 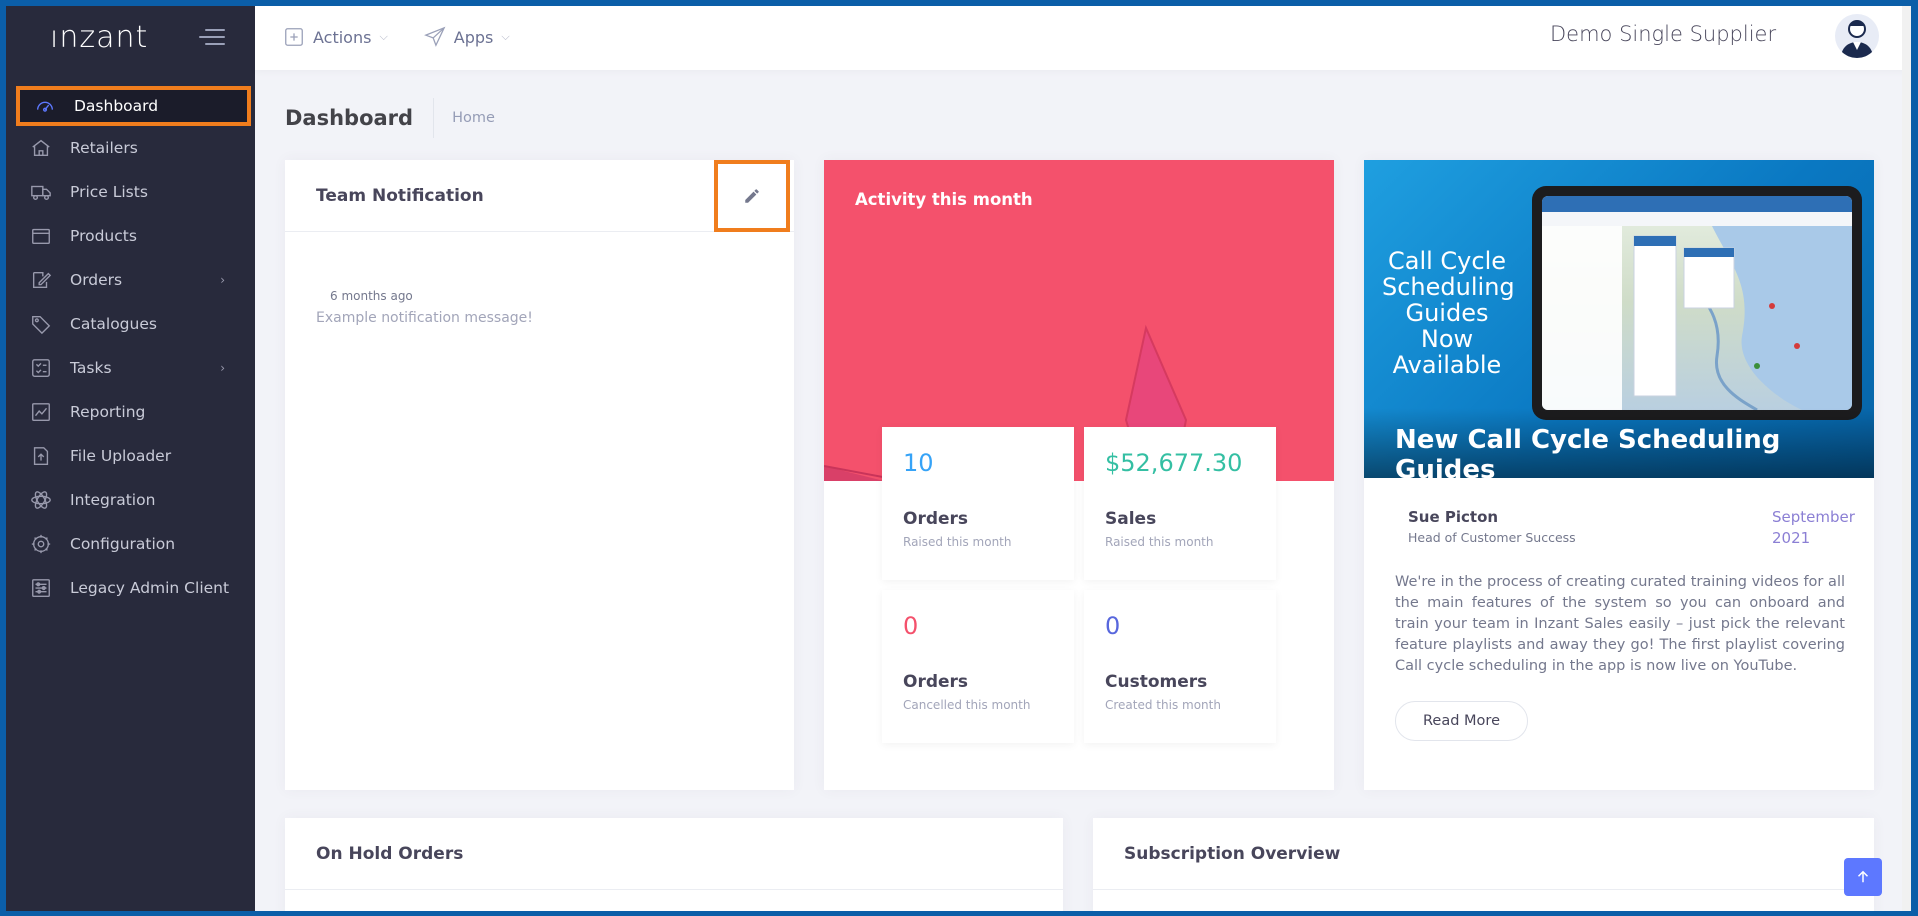 I want to click on card-title: Subscription Overview, so click(x=1232, y=853).